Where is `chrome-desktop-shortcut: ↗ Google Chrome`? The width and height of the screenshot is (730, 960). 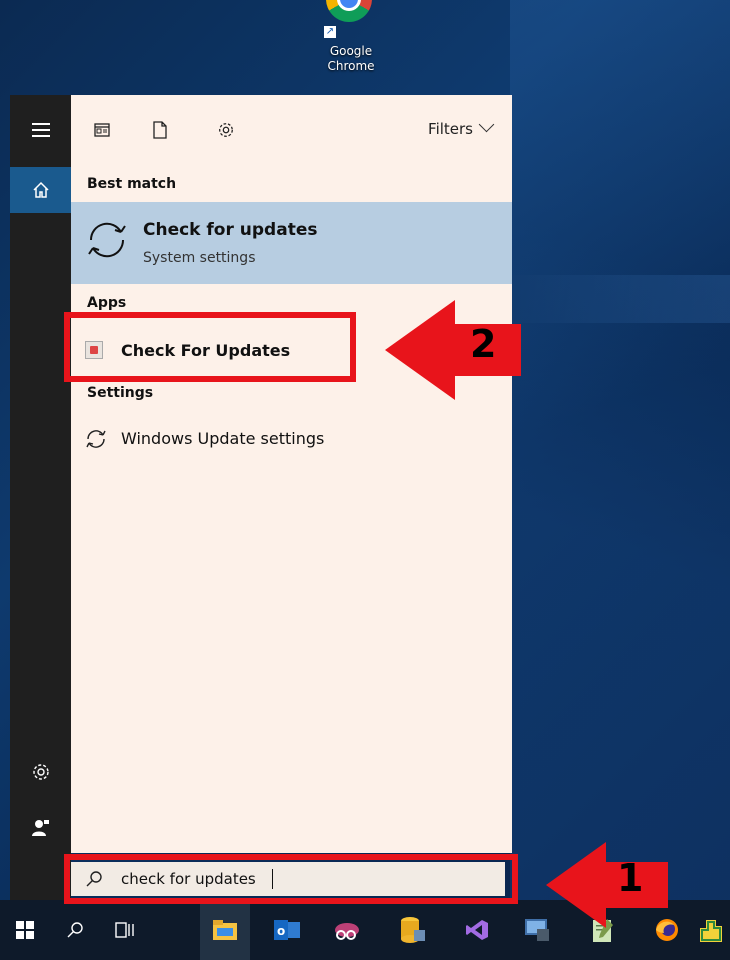
chrome-desktop-shortcut: ↗ Google Chrome is located at coordinates (351, 44).